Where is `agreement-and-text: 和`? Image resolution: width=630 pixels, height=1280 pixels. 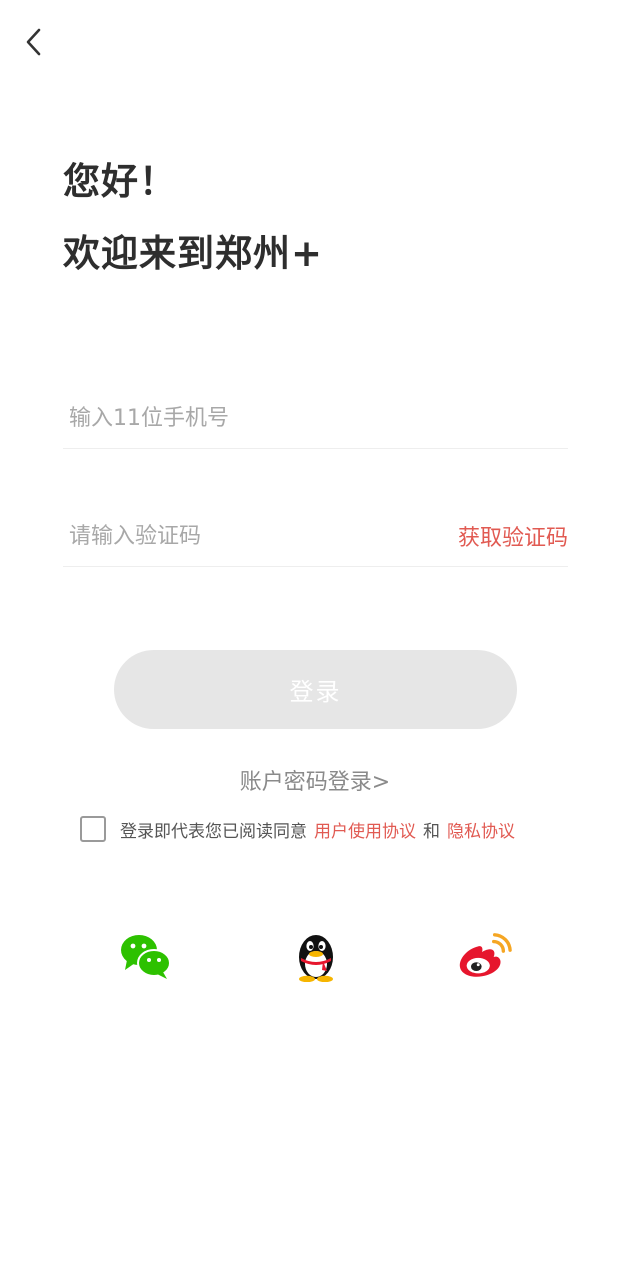 agreement-and-text: 和 is located at coordinates (431, 831).